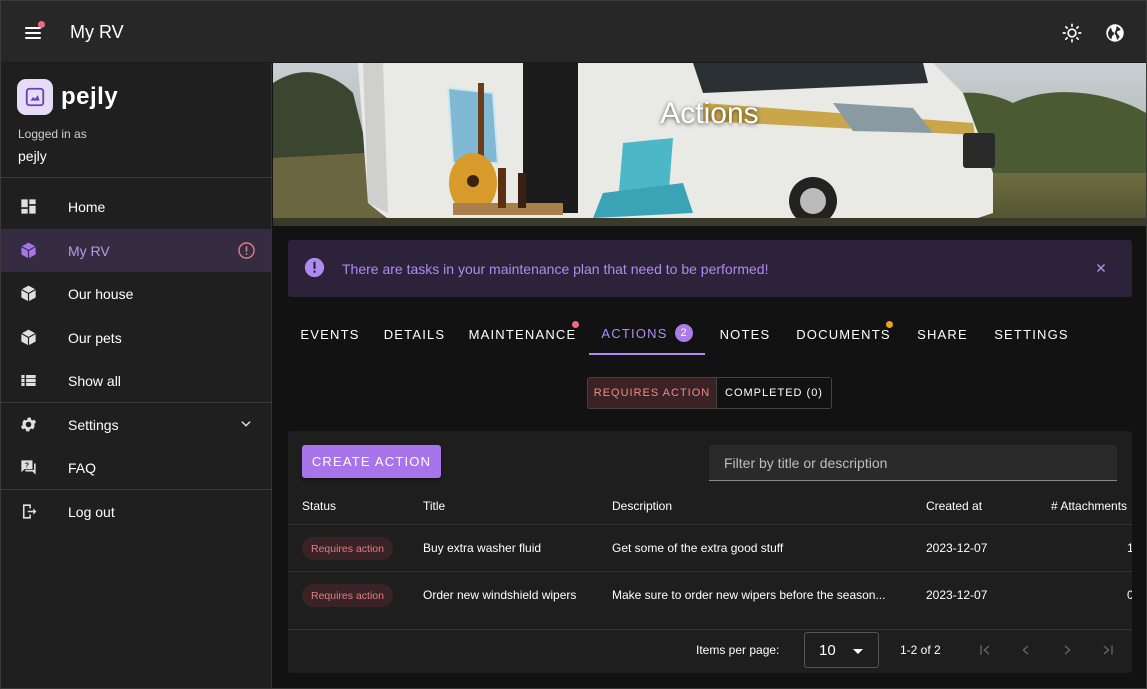 The width and height of the screenshot is (1147, 689). What do you see at coordinates (136, 424) in the screenshot?
I see `sidebar-item-settings: Settings` at bounding box center [136, 424].